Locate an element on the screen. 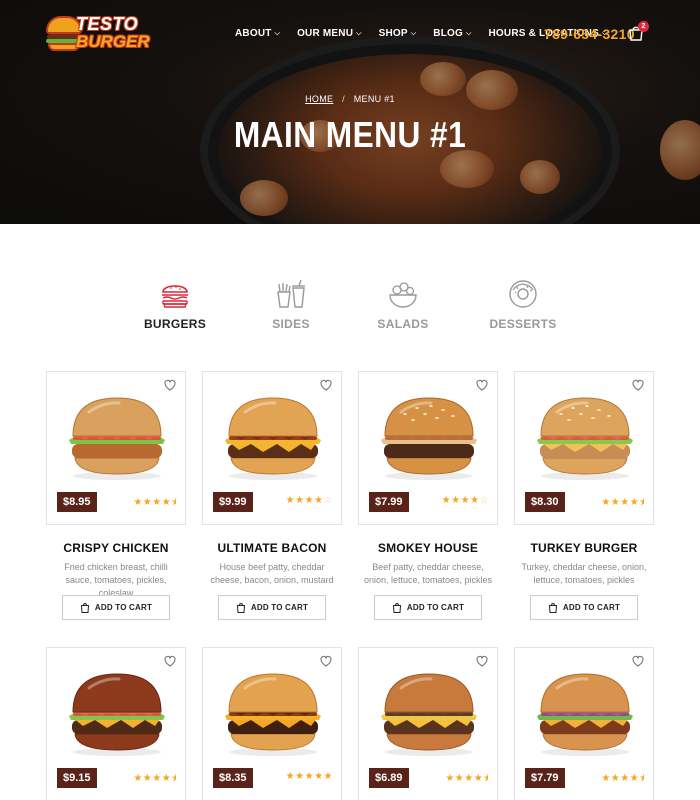  product-card: $8.35 ★★★★★ is located at coordinates (272, 723).